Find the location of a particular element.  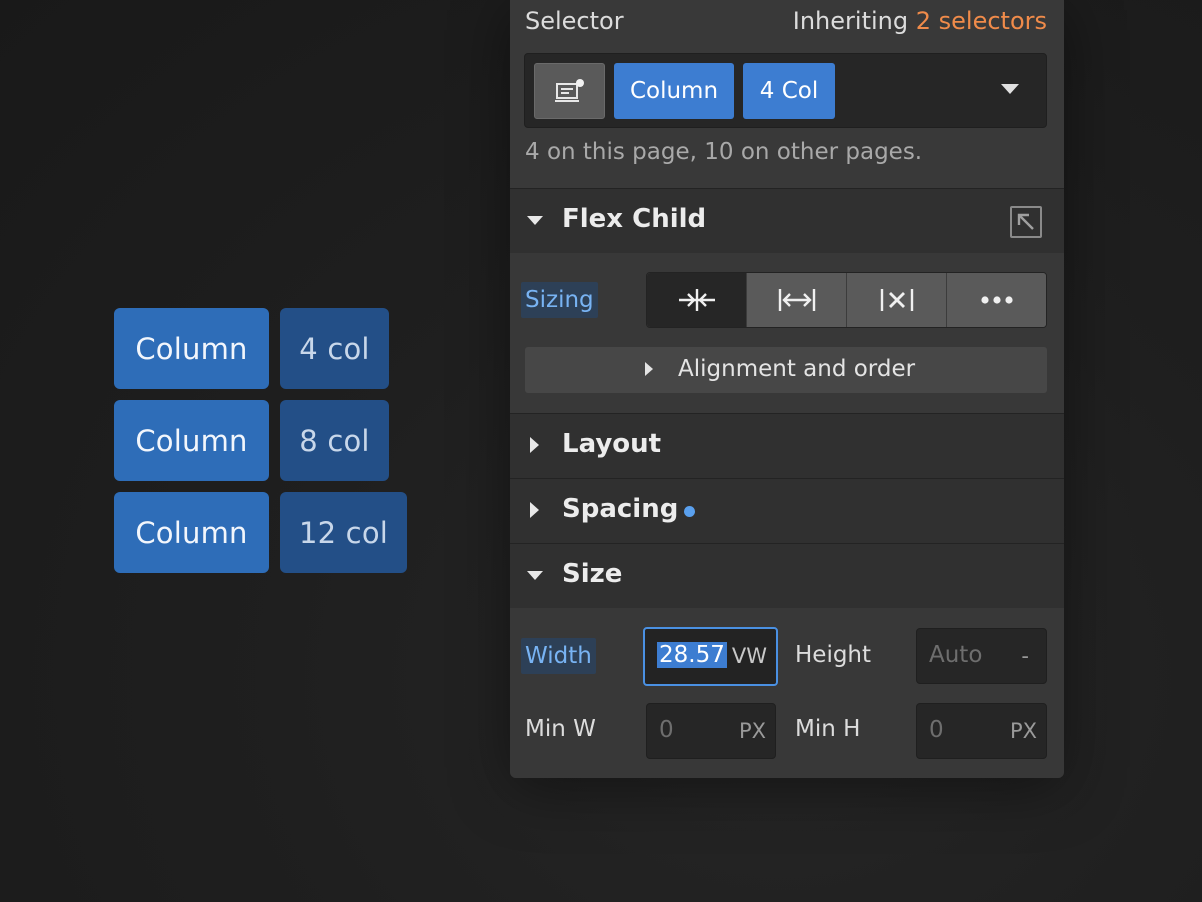

modified-indicator-dot is located at coordinates (689, 511).